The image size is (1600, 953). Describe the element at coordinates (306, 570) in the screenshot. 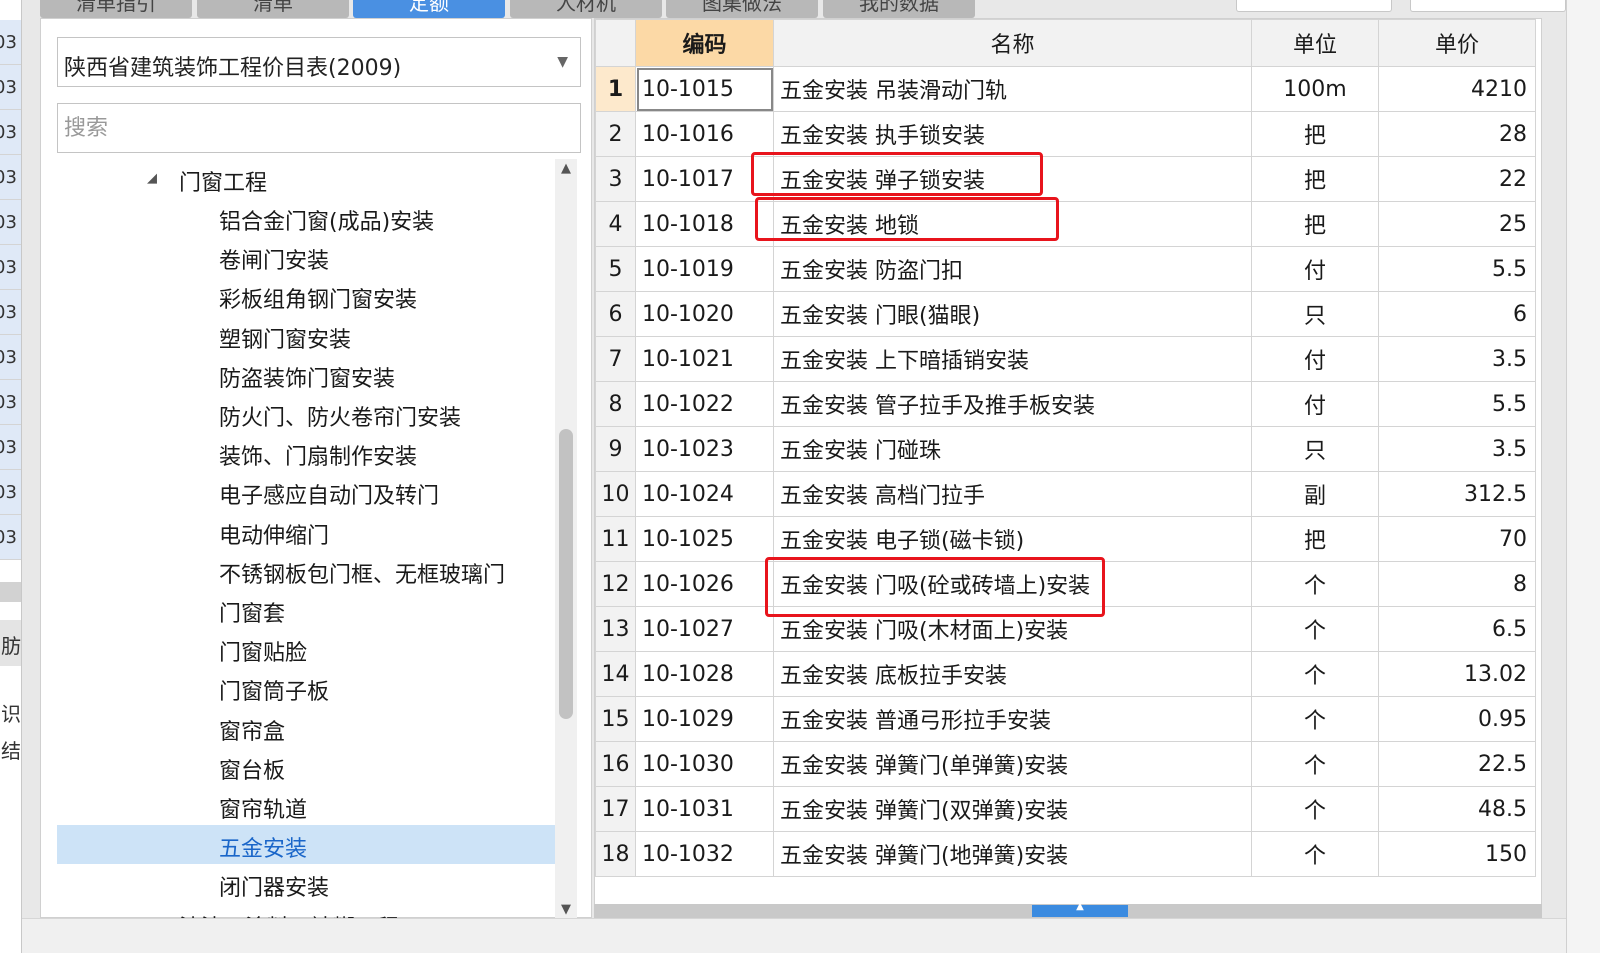

I see `tree-node: 不锈钢板包门框、无框玻璃门` at that location.